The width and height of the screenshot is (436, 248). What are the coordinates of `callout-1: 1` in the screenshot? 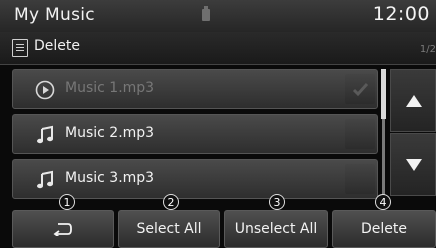 It's located at (67, 202).